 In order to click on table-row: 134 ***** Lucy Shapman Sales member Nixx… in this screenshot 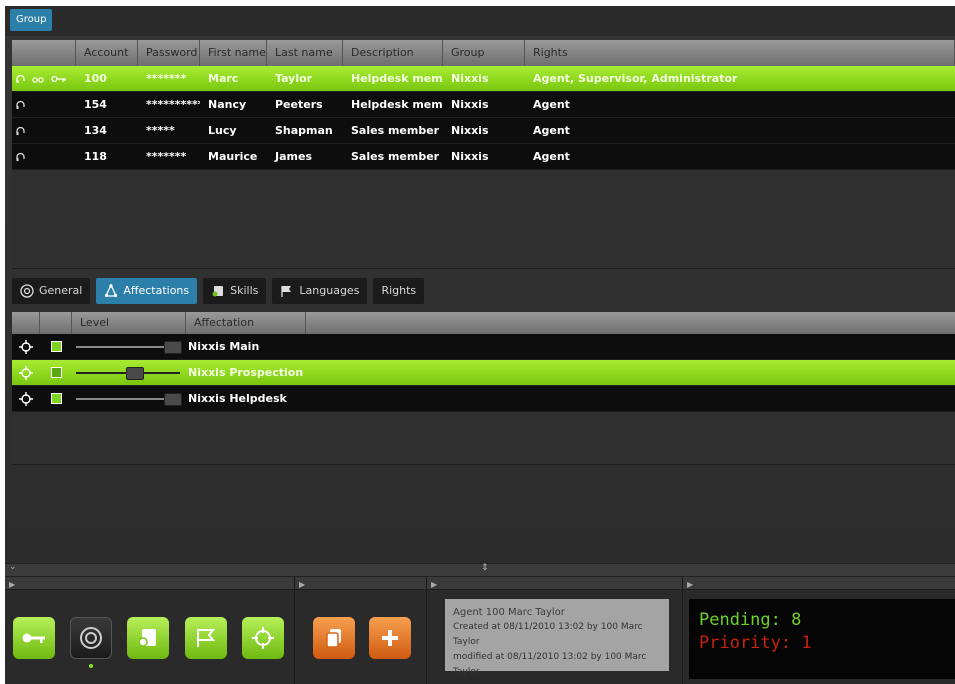, I will do `click(483, 131)`.